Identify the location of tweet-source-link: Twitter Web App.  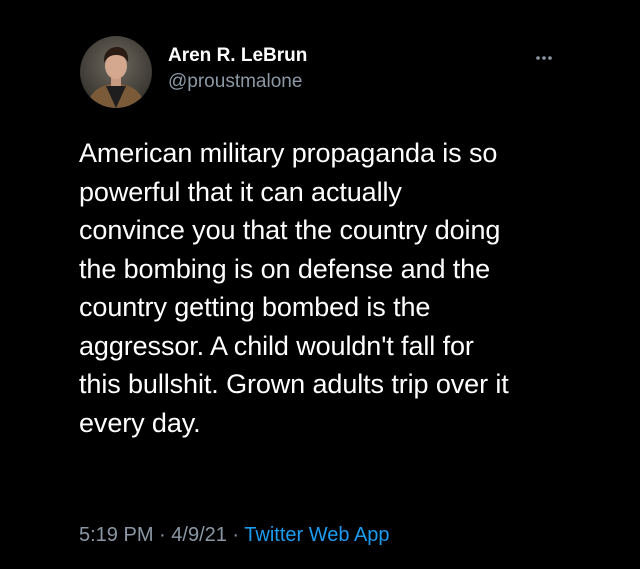
(316, 535).